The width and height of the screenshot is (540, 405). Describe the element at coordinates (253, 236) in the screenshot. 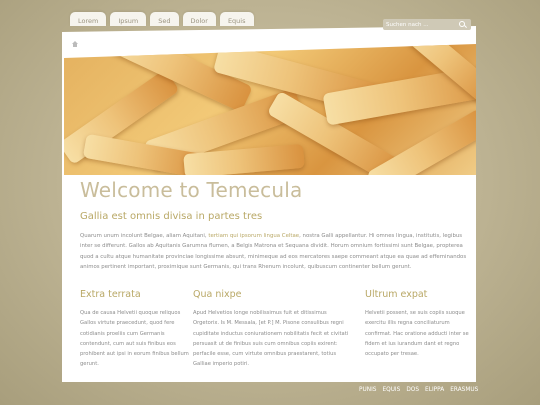

I see `intro-link: tertiam qui ipsorum lingua Celtae` at that location.